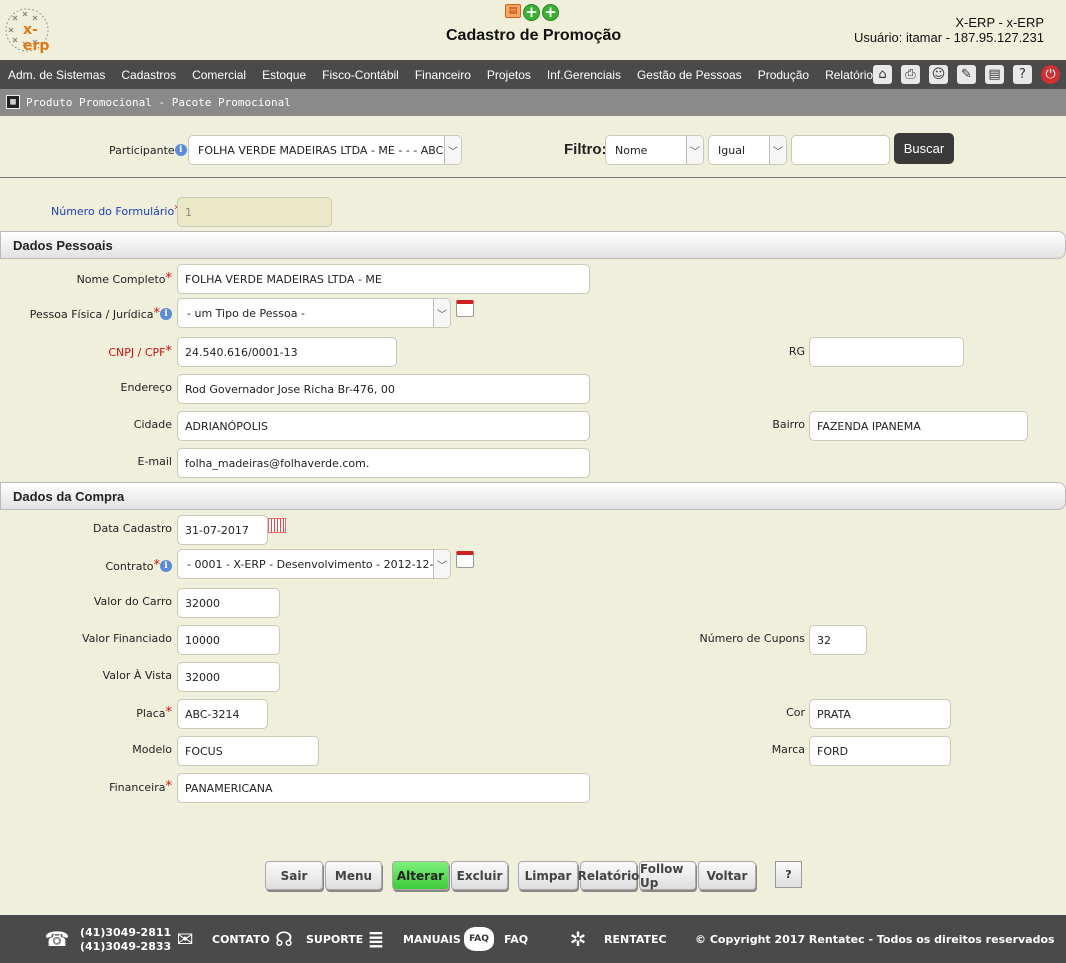  I want to click on valor-carro-label: Valor do Carro, so click(132, 601).